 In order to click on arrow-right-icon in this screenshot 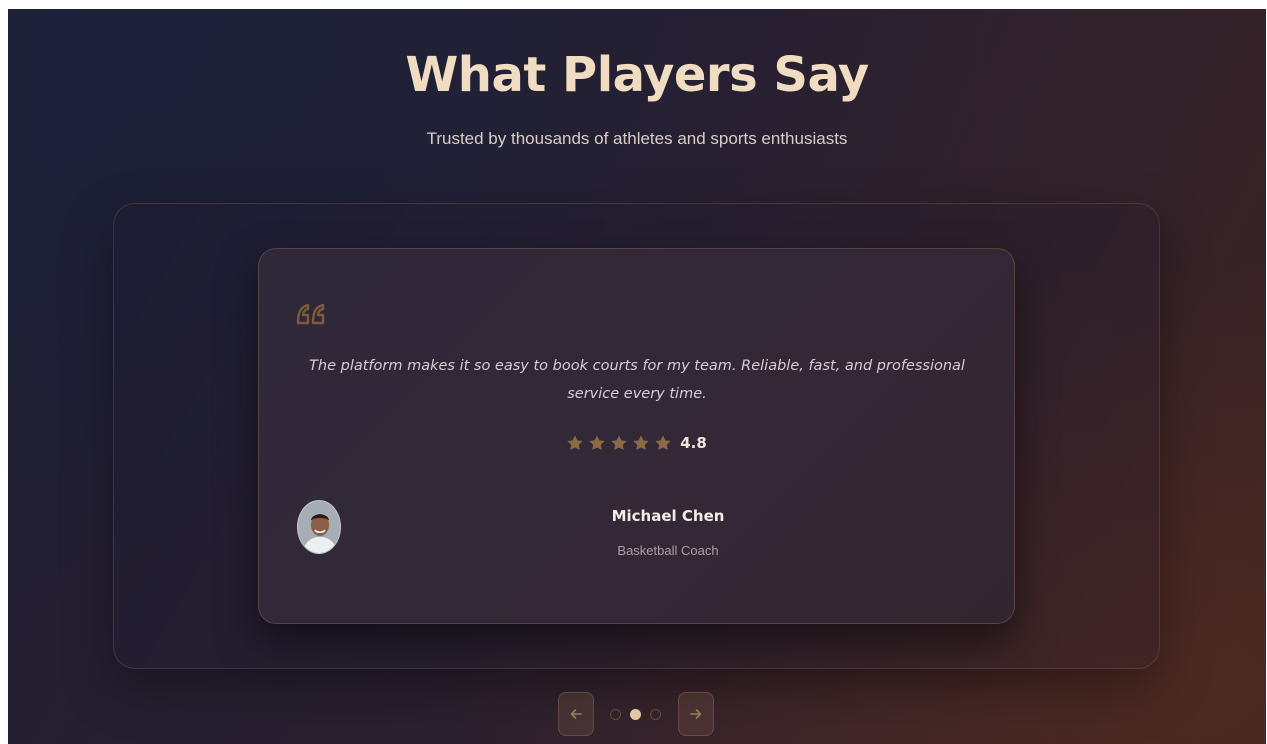, I will do `click(696, 714)`.